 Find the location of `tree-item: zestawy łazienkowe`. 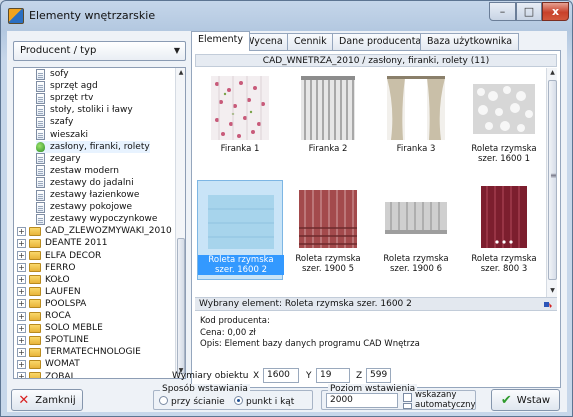

tree-item: zestawy łazienkowe is located at coordinates (87, 195).